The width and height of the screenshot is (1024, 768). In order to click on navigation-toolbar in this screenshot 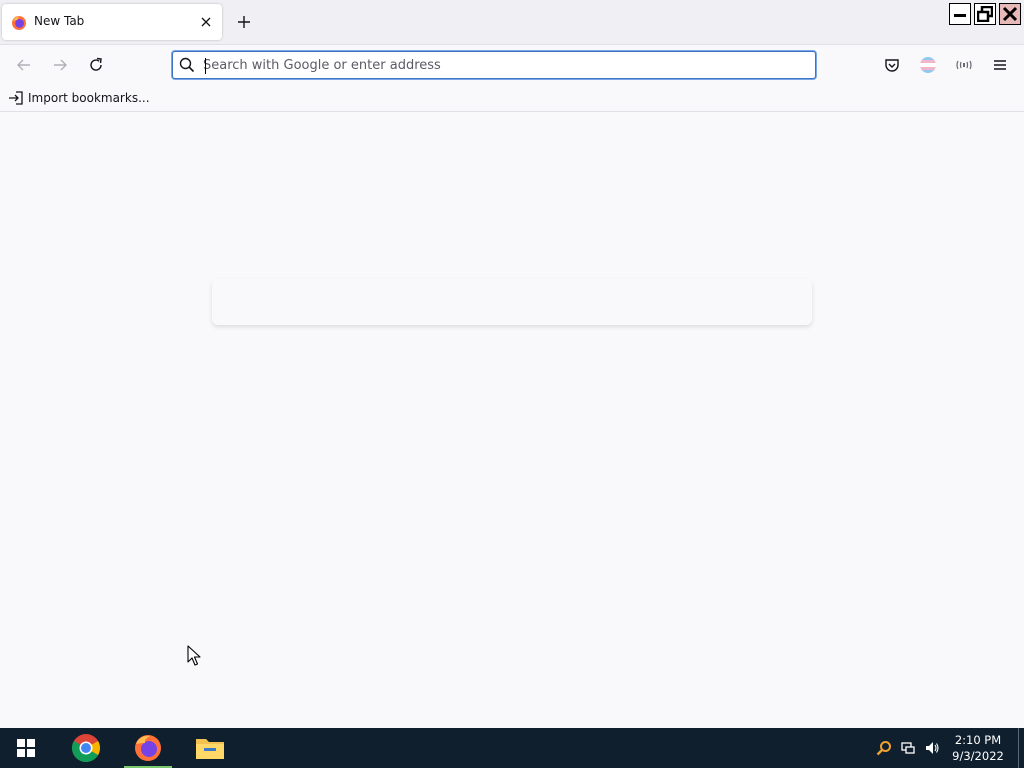, I will do `click(512, 64)`.